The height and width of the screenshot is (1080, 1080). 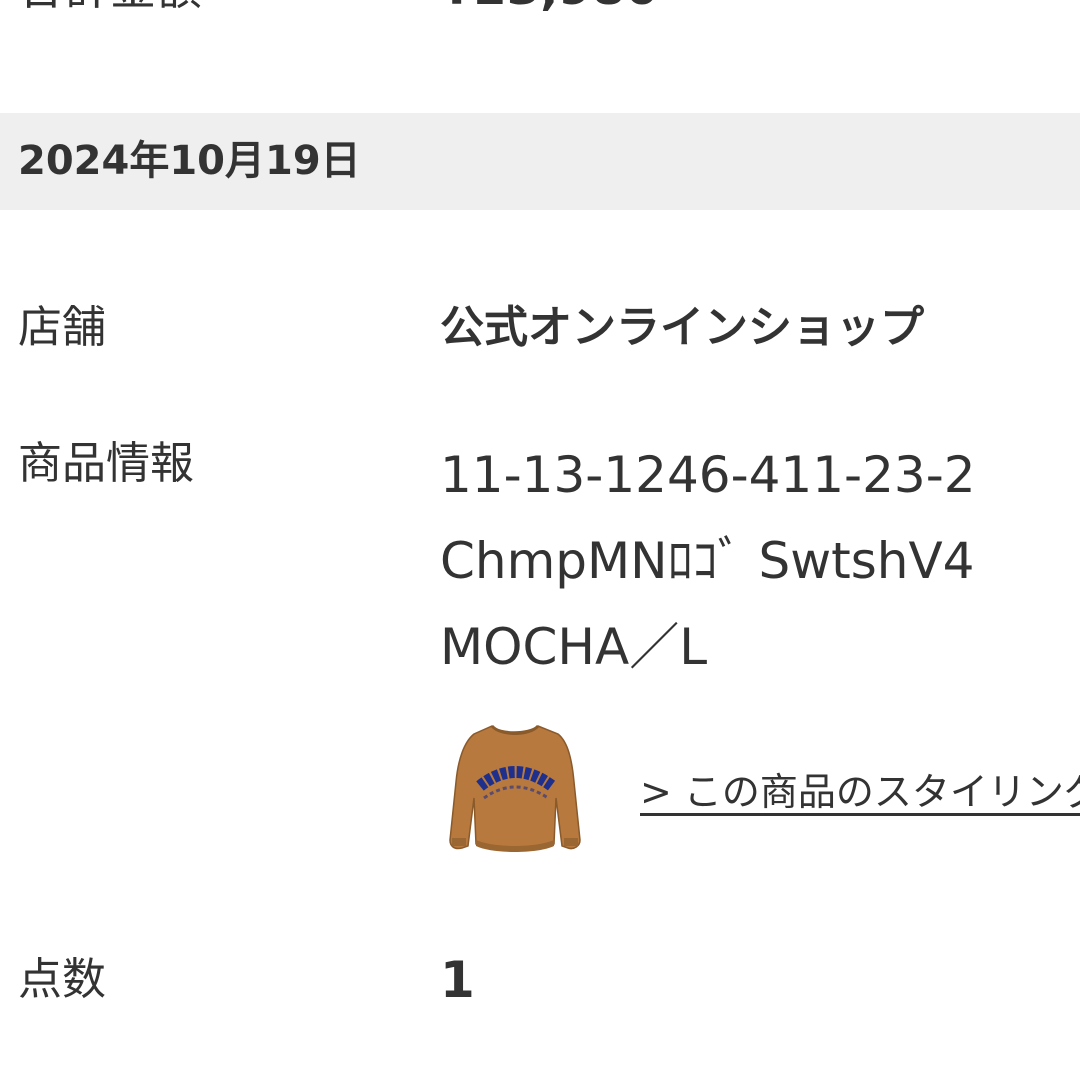 What do you see at coordinates (457, 980) in the screenshot?
I see `quantity-value: 1` at bounding box center [457, 980].